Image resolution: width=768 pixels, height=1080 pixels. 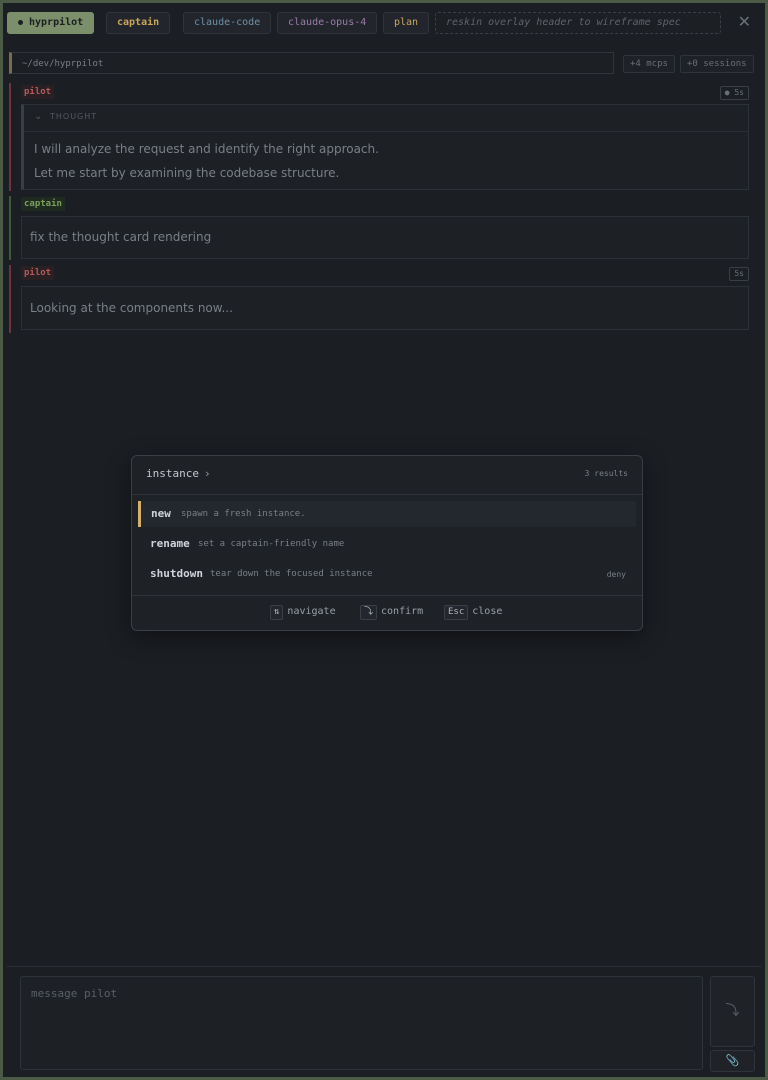 I want to click on cwd-path: ~/dev/hyprpilot, so click(x=311, y=63).